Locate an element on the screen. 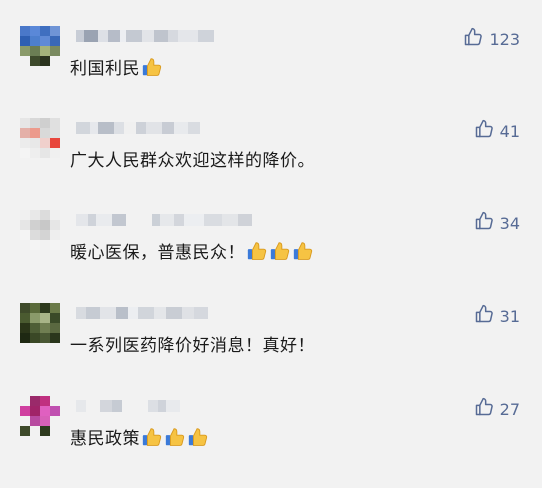 This screenshot has width=542, height=488. comment-text: 暖心医保，普惠民众！ is located at coordinates (192, 250).